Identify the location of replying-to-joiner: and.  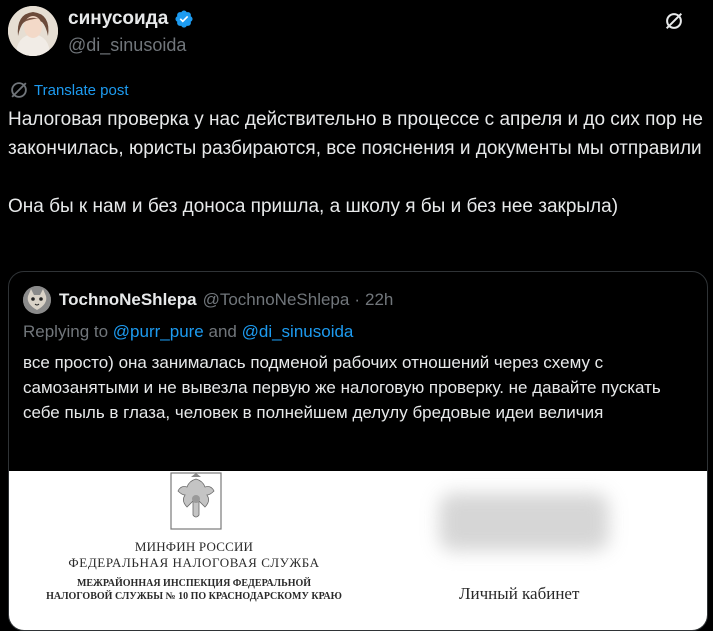
(222, 331).